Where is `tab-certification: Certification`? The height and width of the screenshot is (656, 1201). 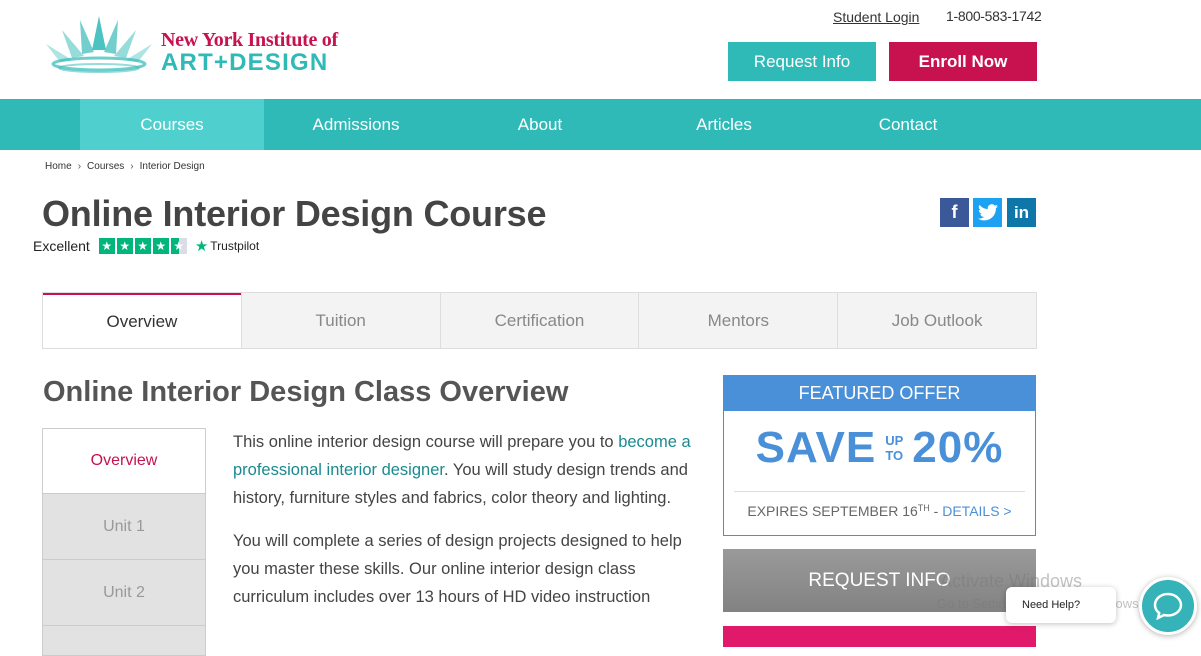 tab-certification: Certification is located at coordinates (539, 320).